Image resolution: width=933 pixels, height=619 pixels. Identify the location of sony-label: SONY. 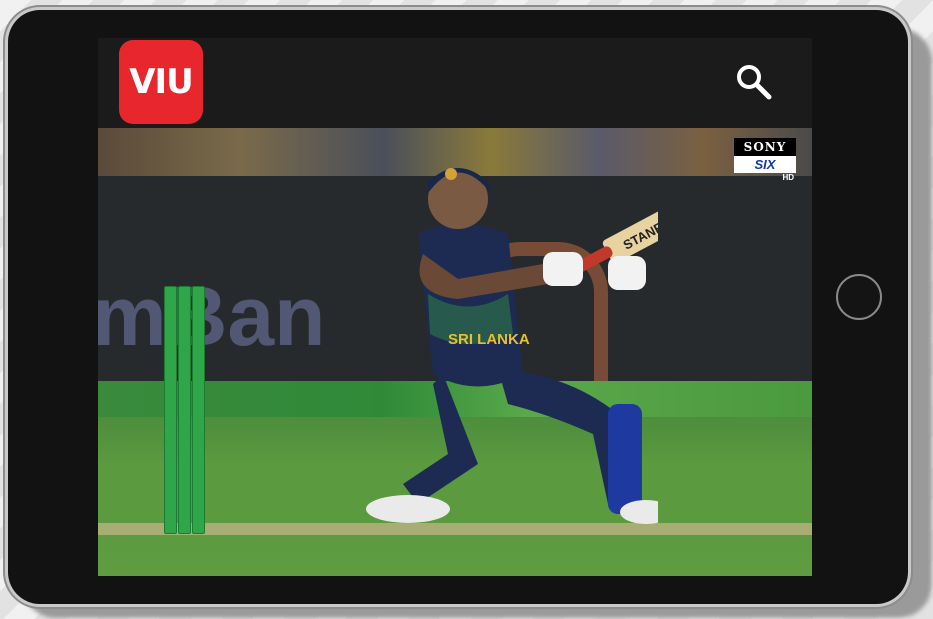
(765, 147).